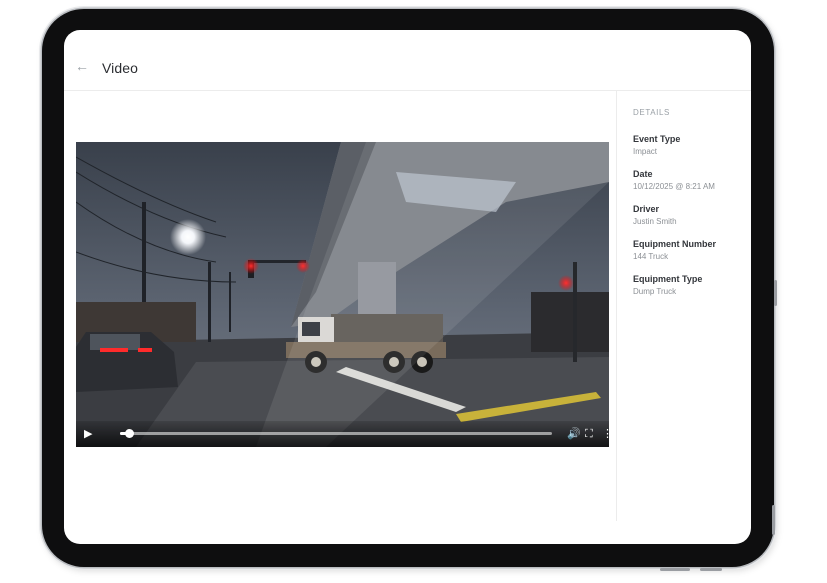  I want to click on details-heading: DETAILS, so click(651, 112).